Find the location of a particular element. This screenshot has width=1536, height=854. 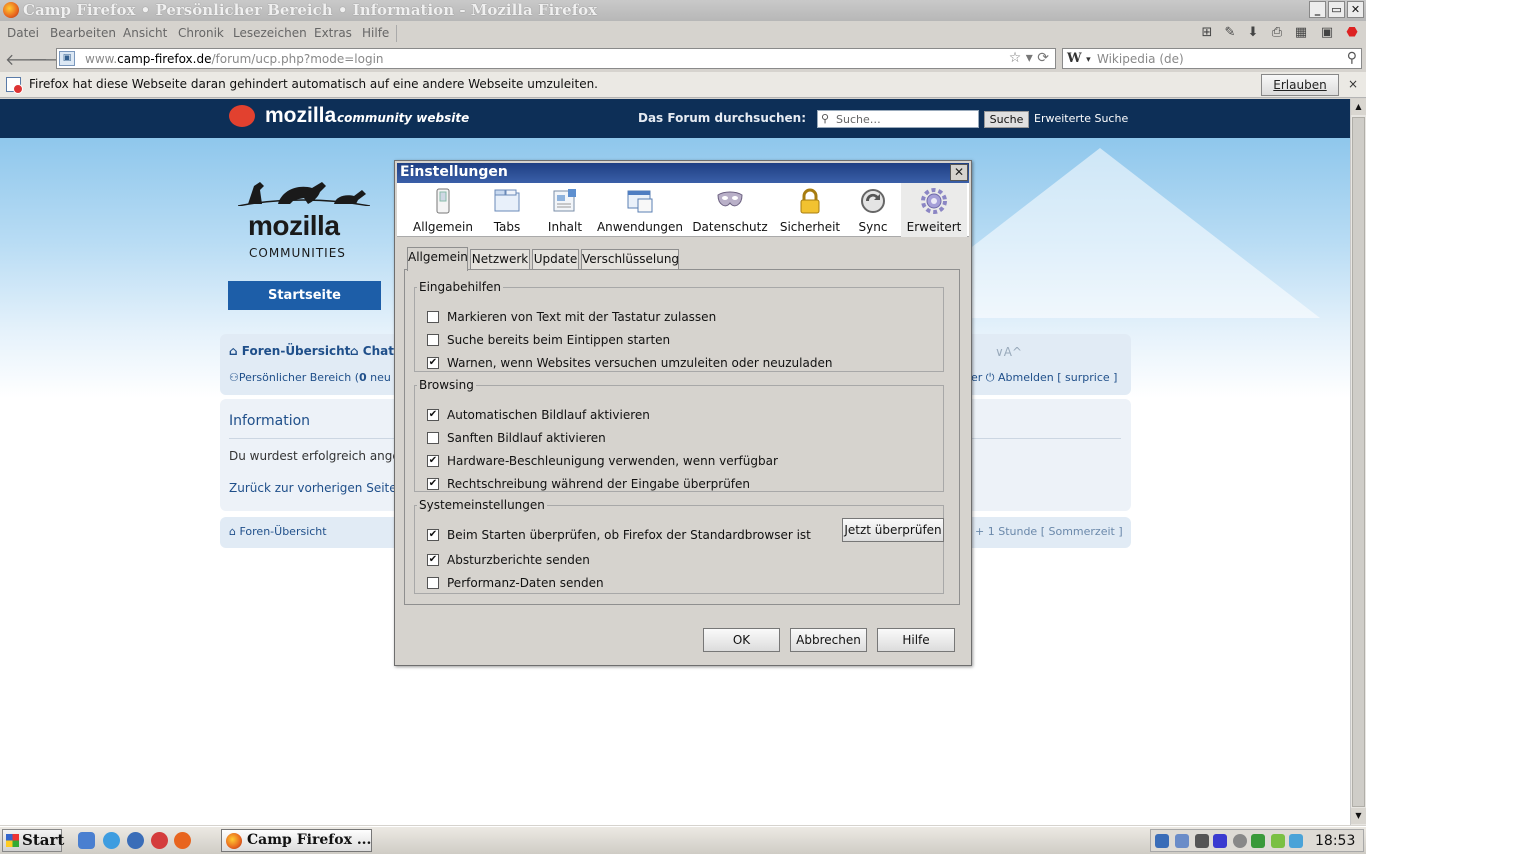

system-settings-legend: Systemeinstellungen is located at coordinates (482, 505).